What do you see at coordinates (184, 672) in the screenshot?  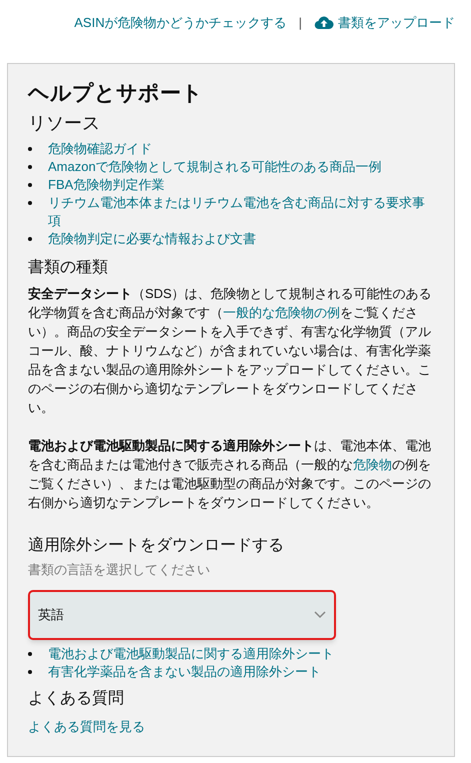 I see `resource-link: 有害化学薬品を含まない製品の適用除外シート` at bounding box center [184, 672].